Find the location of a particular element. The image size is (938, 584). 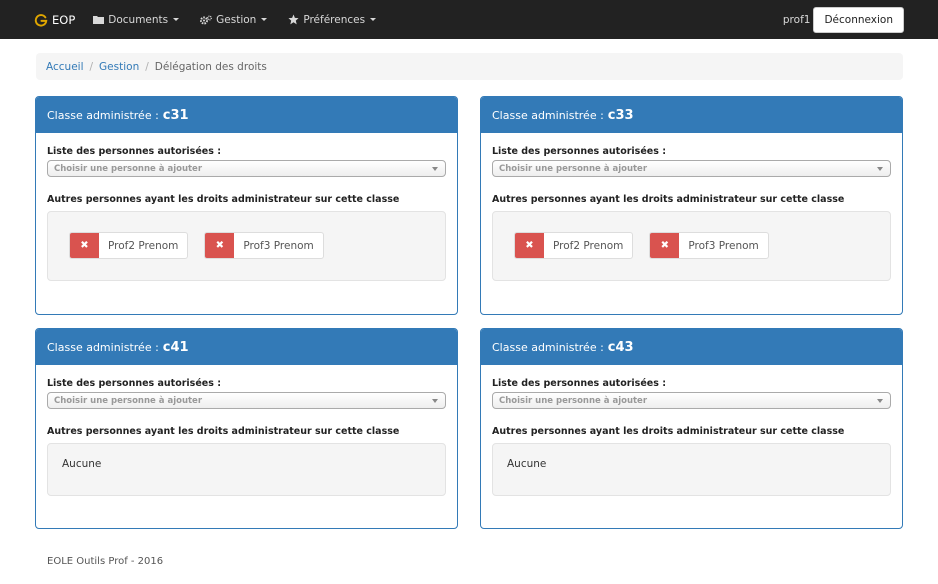

gears-icon is located at coordinates (206, 19).